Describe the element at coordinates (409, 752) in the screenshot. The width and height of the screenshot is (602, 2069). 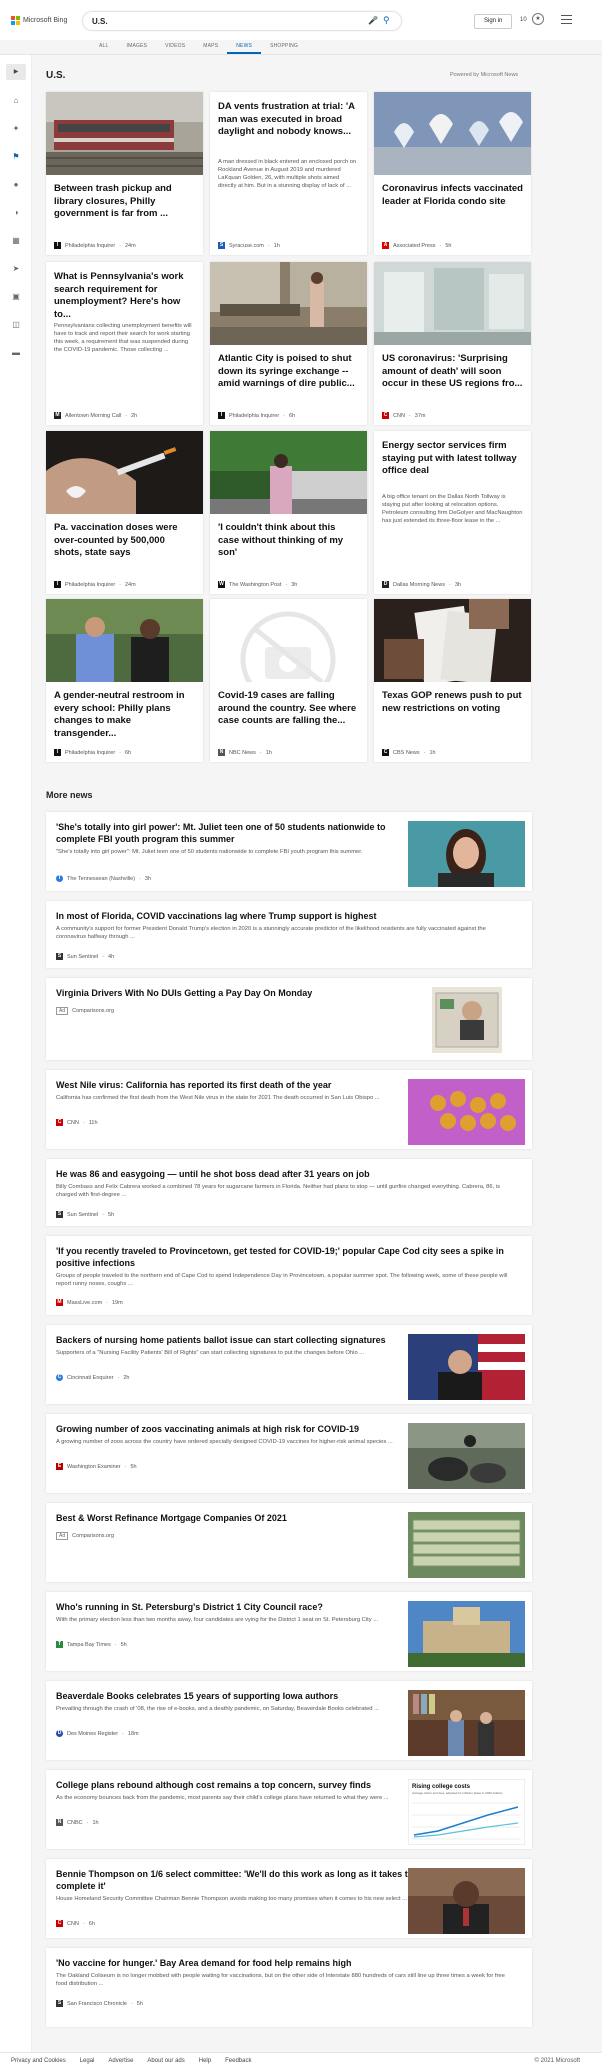
I see `card-source: C CBS News · 1h` at that location.